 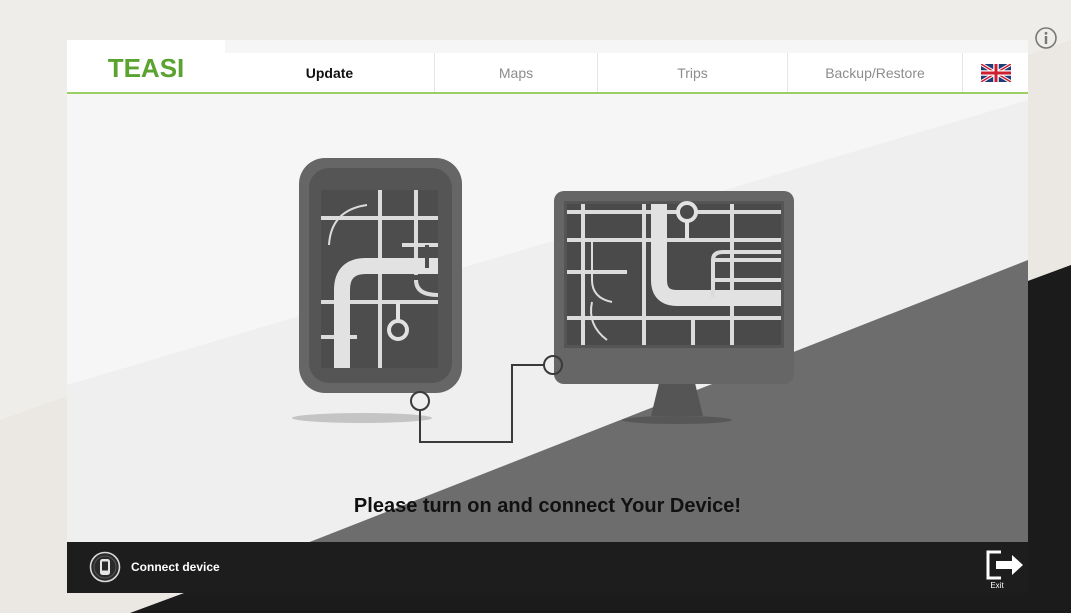 What do you see at coordinates (1046, 38) in the screenshot?
I see `info-icon` at bounding box center [1046, 38].